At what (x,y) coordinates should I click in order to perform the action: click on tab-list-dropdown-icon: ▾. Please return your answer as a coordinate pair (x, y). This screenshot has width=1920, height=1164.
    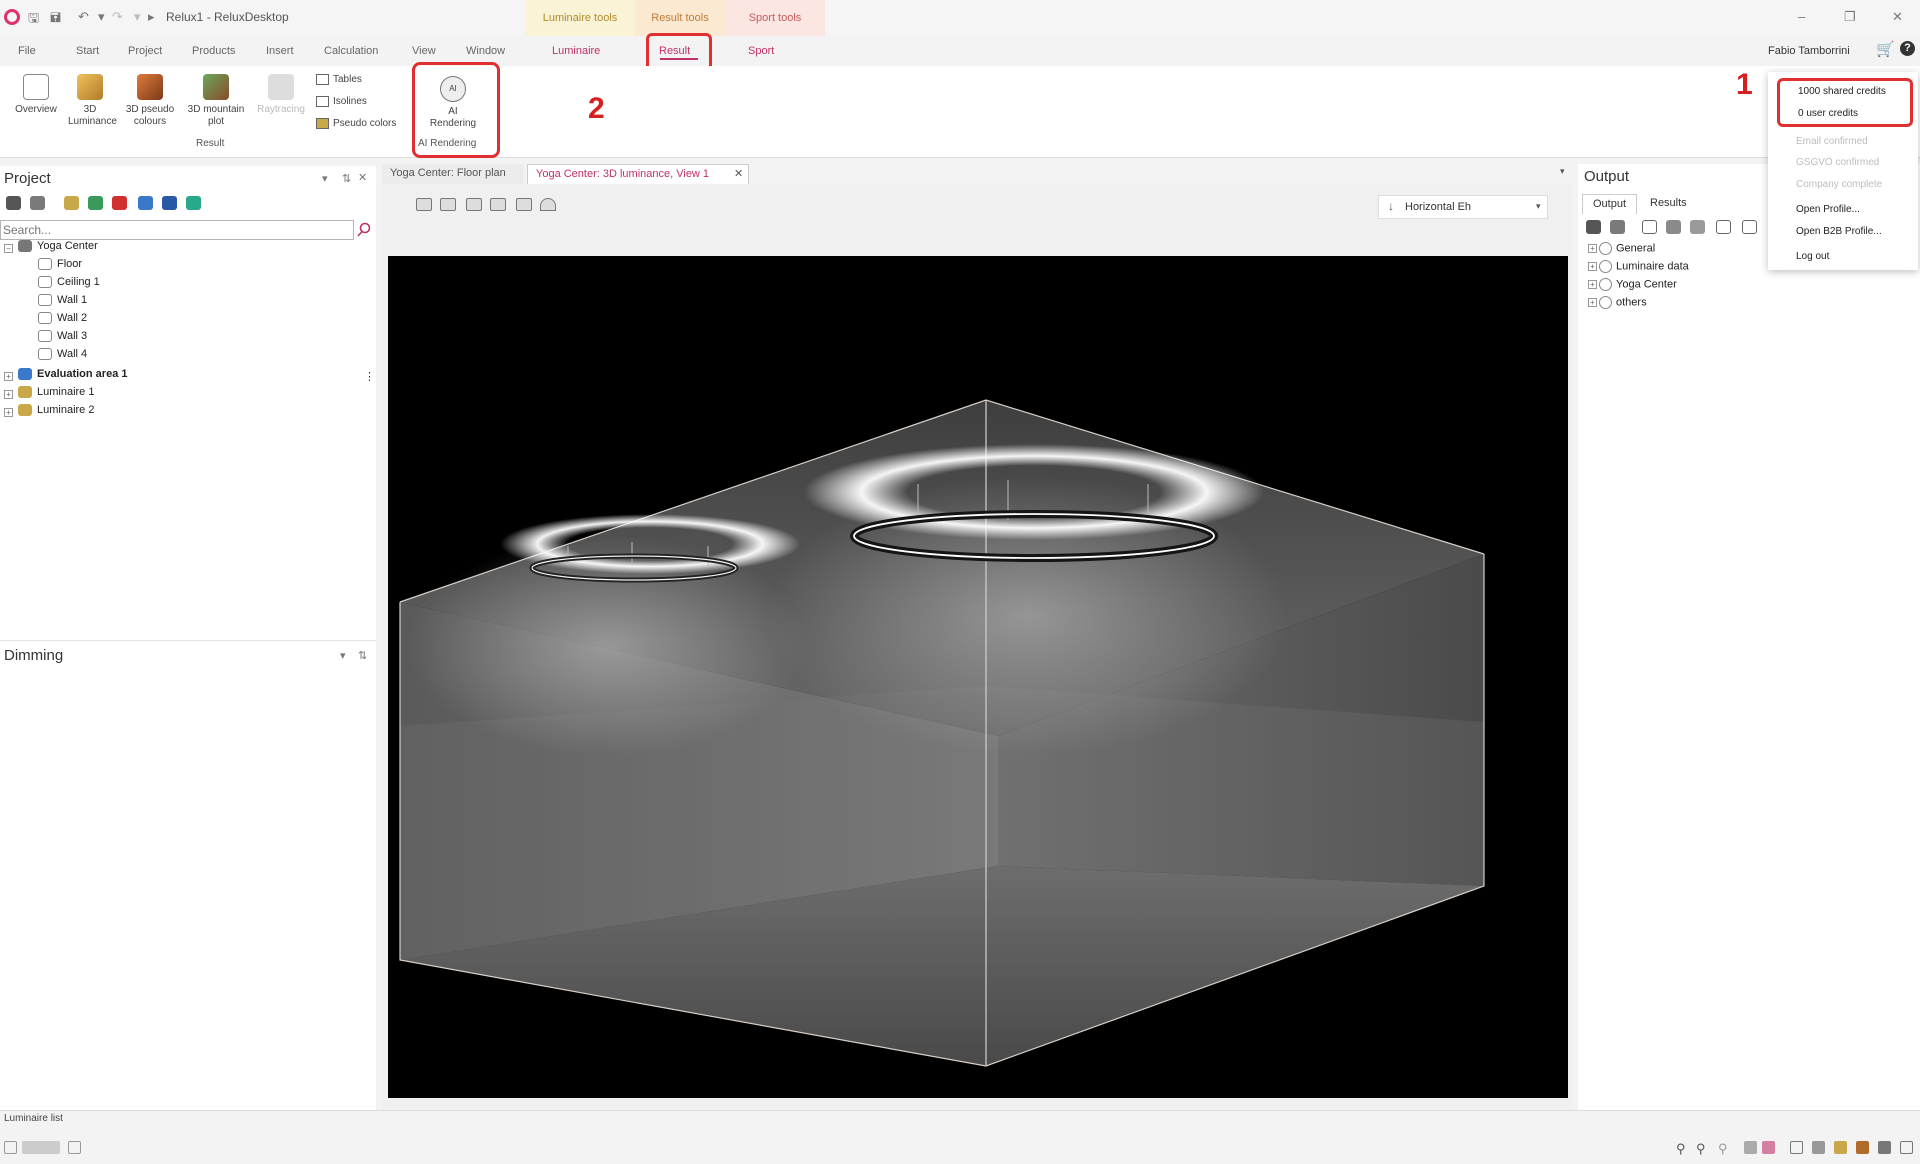
    Looking at the image, I should click on (1562, 171).